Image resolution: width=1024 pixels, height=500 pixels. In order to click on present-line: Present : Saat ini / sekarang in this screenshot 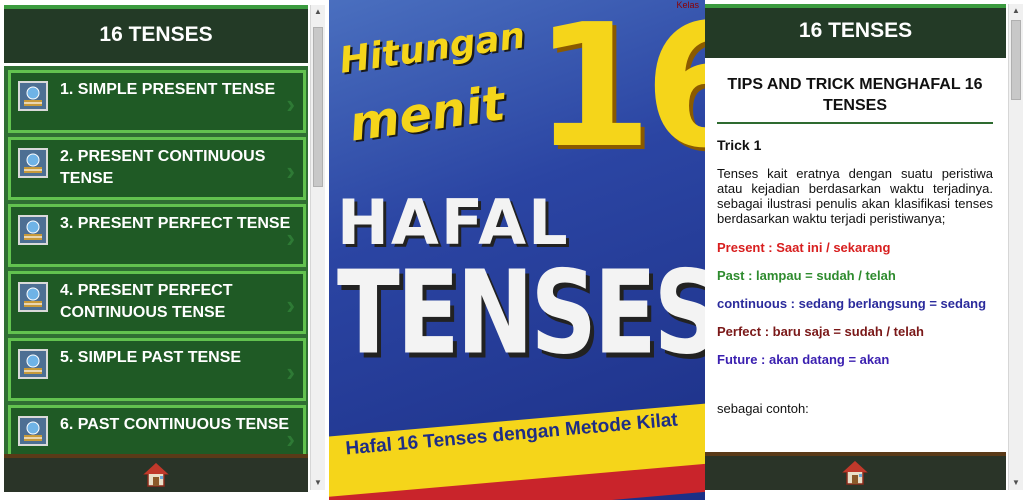, I will do `click(804, 247)`.